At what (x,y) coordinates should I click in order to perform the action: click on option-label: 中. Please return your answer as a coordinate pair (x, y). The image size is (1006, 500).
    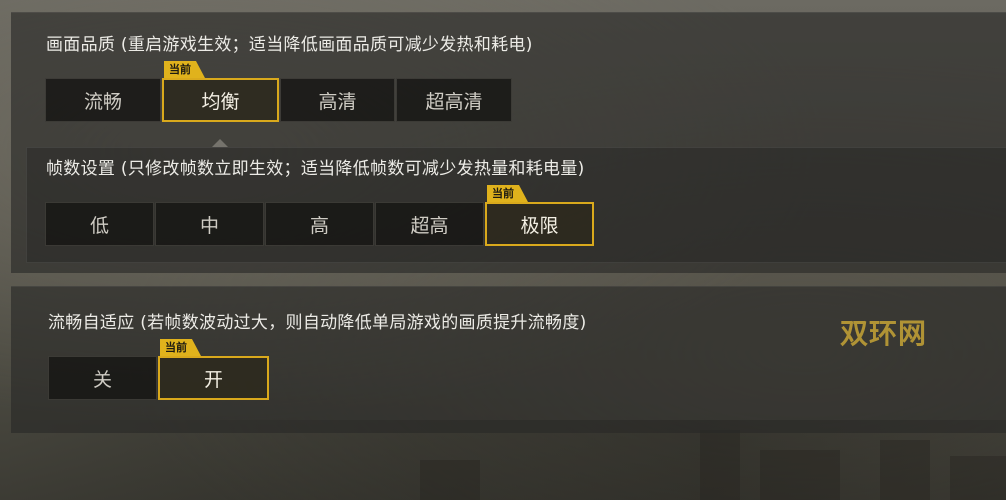
    Looking at the image, I should click on (209, 225).